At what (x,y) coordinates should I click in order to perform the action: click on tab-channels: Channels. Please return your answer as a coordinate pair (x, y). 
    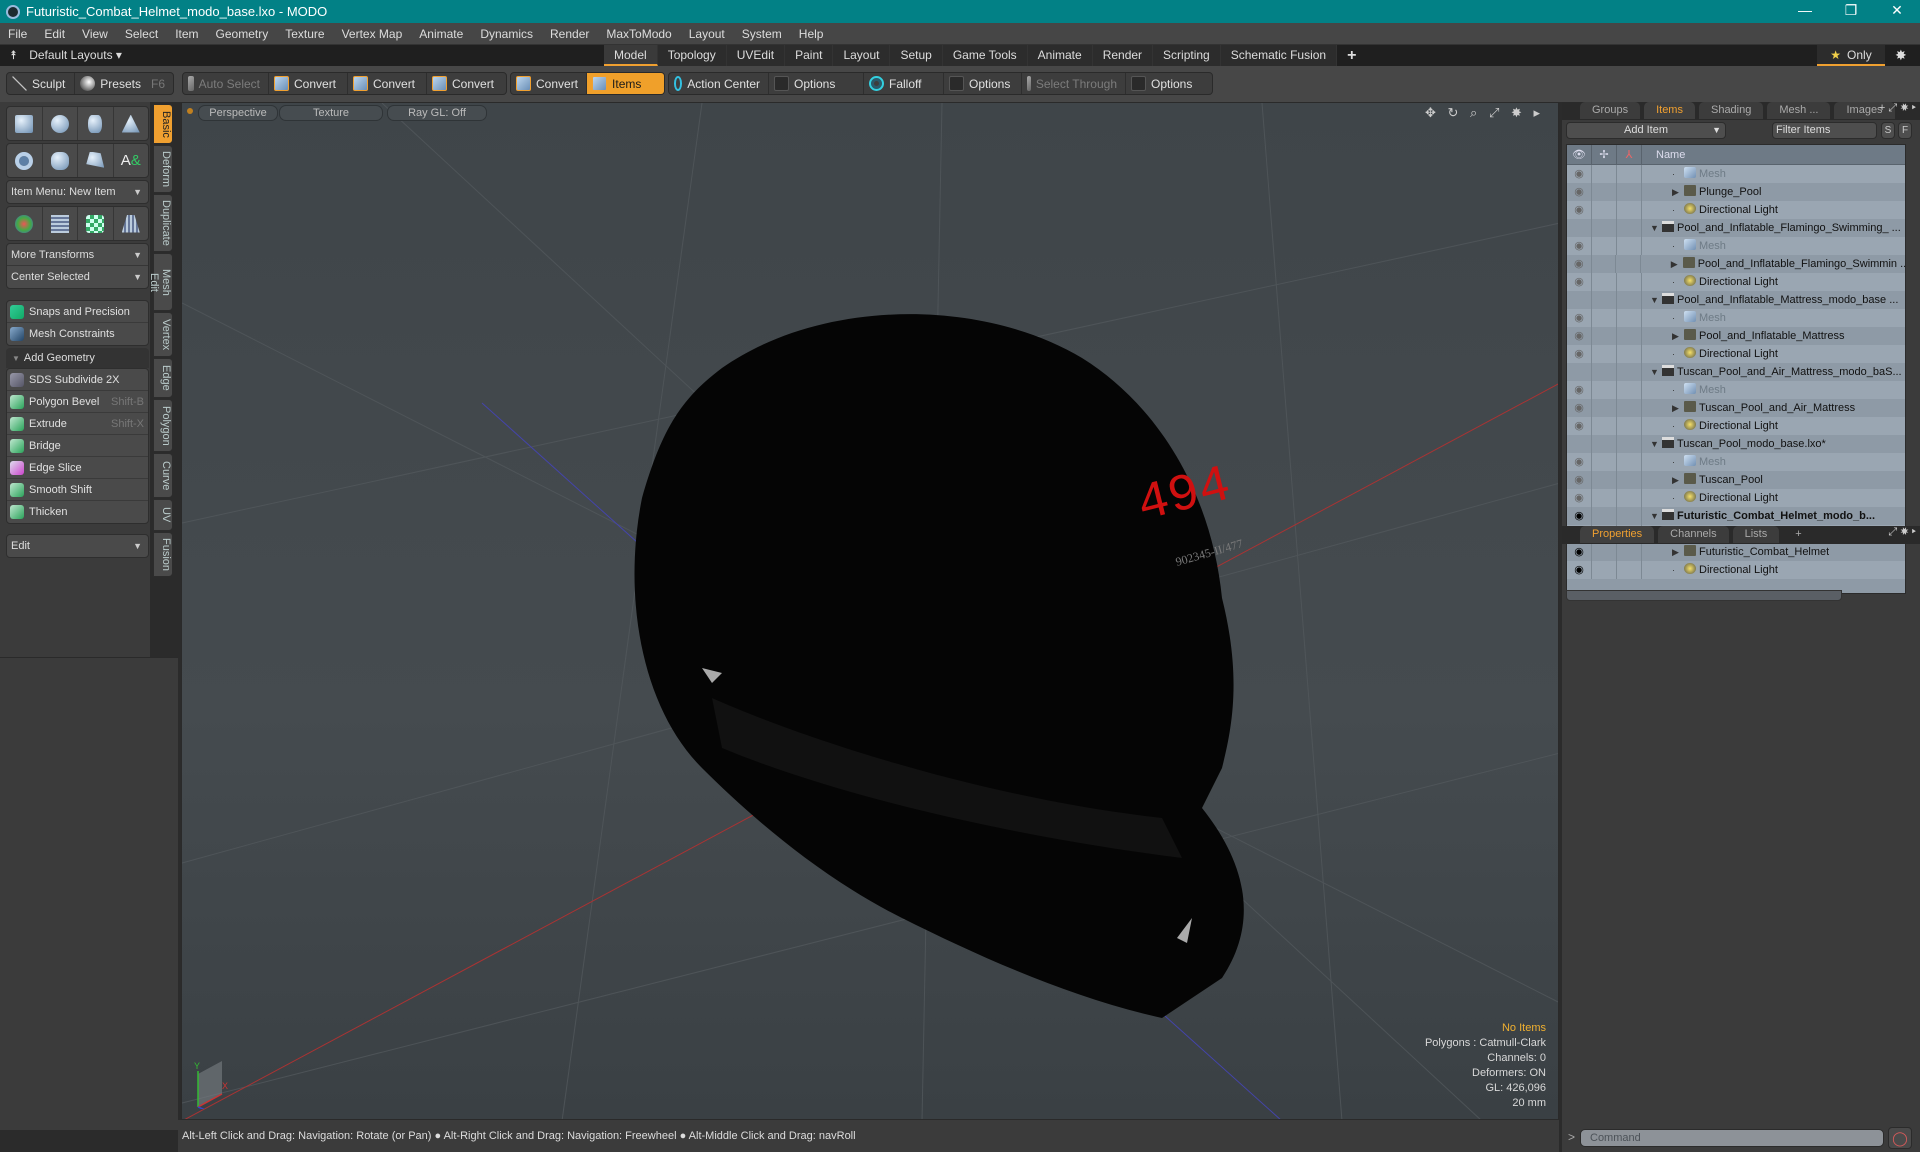
    Looking at the image, I should click on (1693, 534).